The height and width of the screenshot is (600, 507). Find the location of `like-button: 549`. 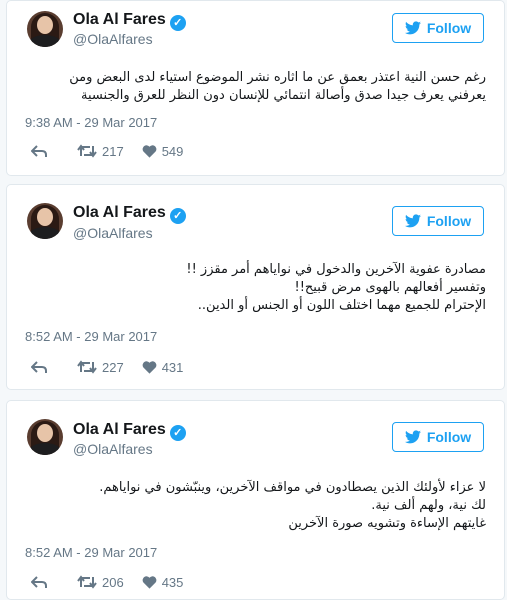

like-button: 549 is located at coordinates (163, 151).